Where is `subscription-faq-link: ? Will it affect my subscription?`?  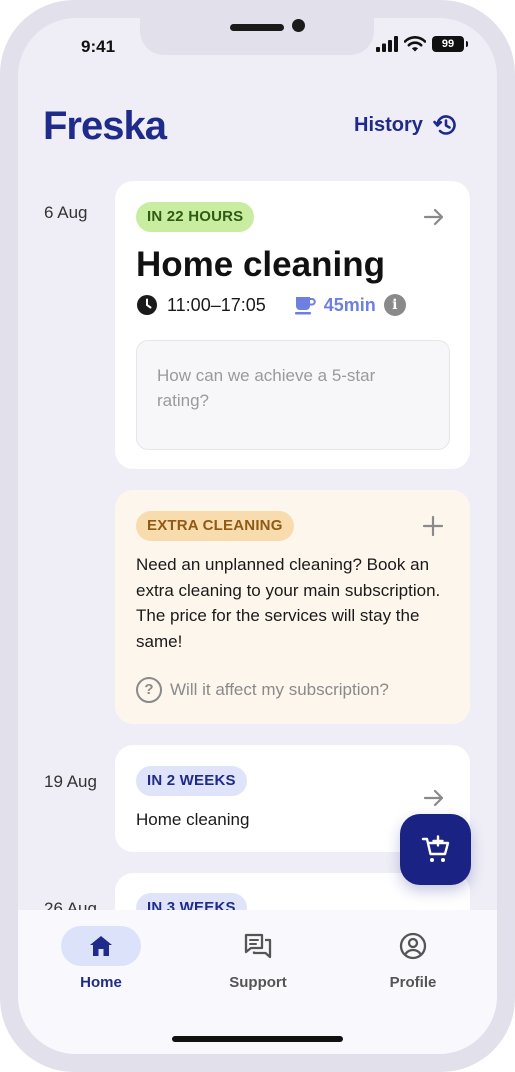 subscription-faq-link: ? Will it affect my subscription? is located at coordinates (262, 690).